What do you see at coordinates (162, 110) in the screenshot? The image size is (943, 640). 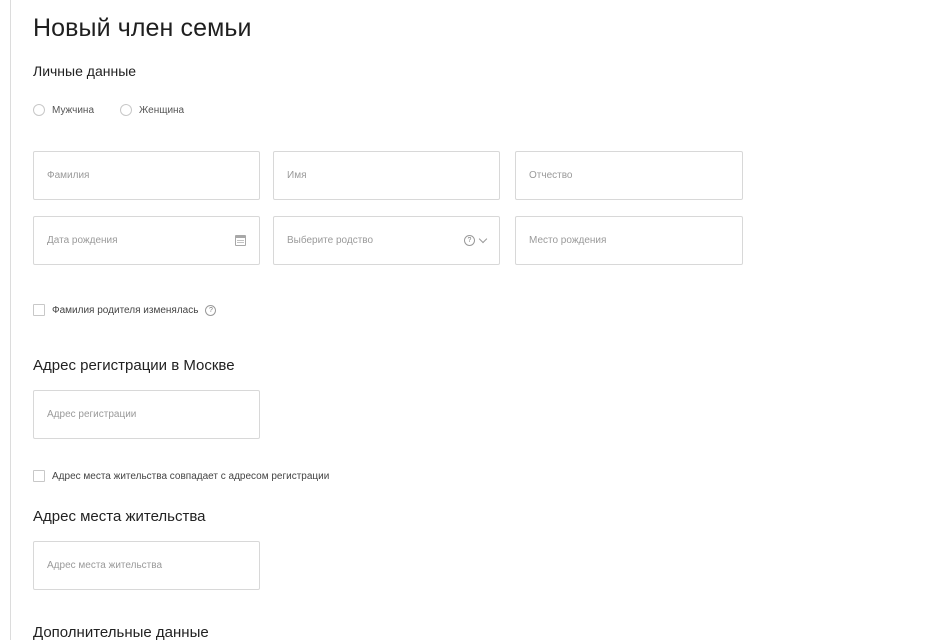 I see `gender-female-label: Женщина` at bounding box center [162, 110].